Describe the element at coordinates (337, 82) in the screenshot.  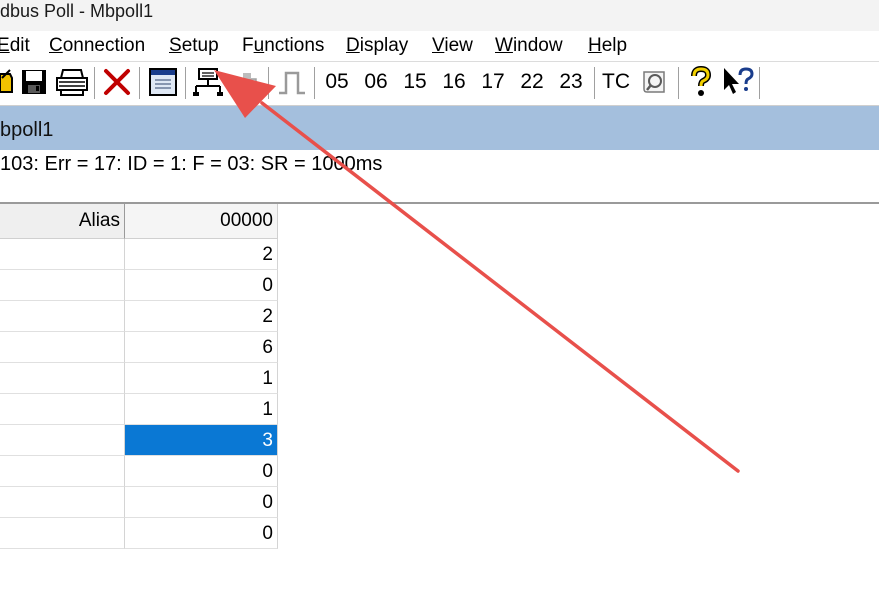
I see `function-05-button: 05` at that location.